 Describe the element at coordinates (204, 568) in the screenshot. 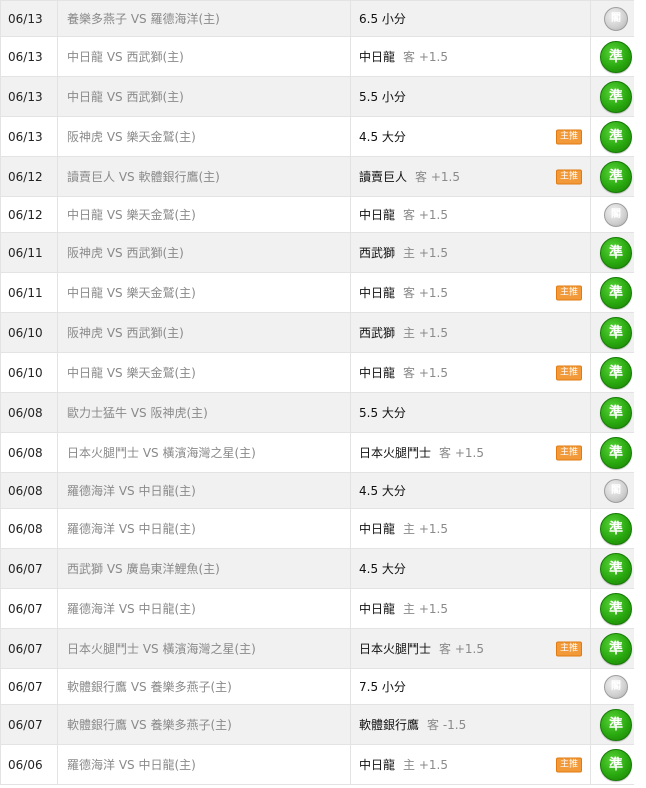

I see `match-cell: 西武獅 VS 廣島東洋鯉魚(主)` at that location.